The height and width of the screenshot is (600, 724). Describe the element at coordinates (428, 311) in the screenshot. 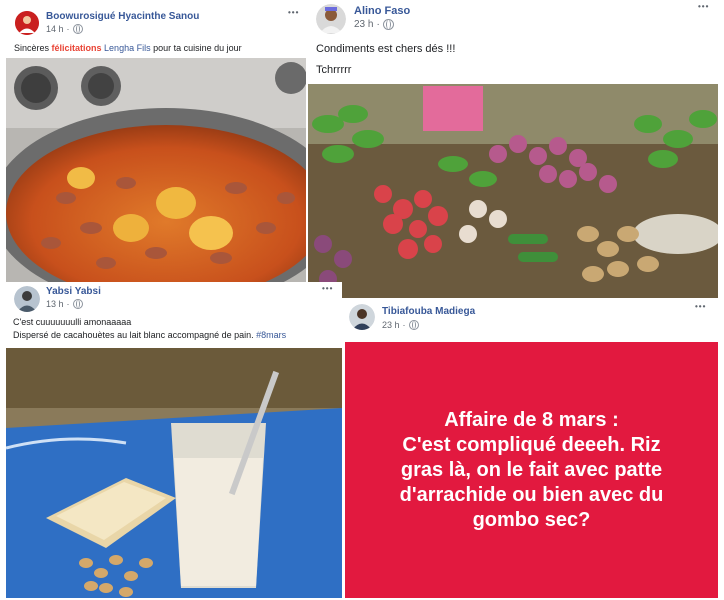

I see `author-name: Tibiafouba Madiega` at that location.